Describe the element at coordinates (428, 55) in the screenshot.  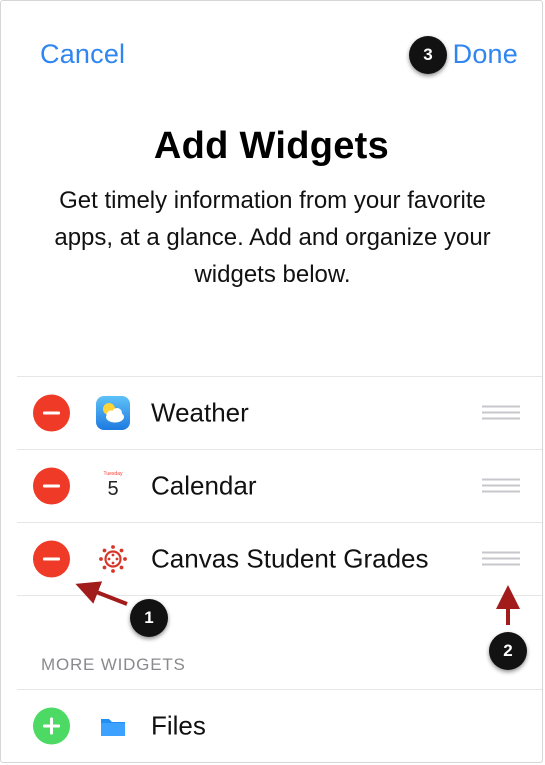
I see `callout-3: 3` at that location.